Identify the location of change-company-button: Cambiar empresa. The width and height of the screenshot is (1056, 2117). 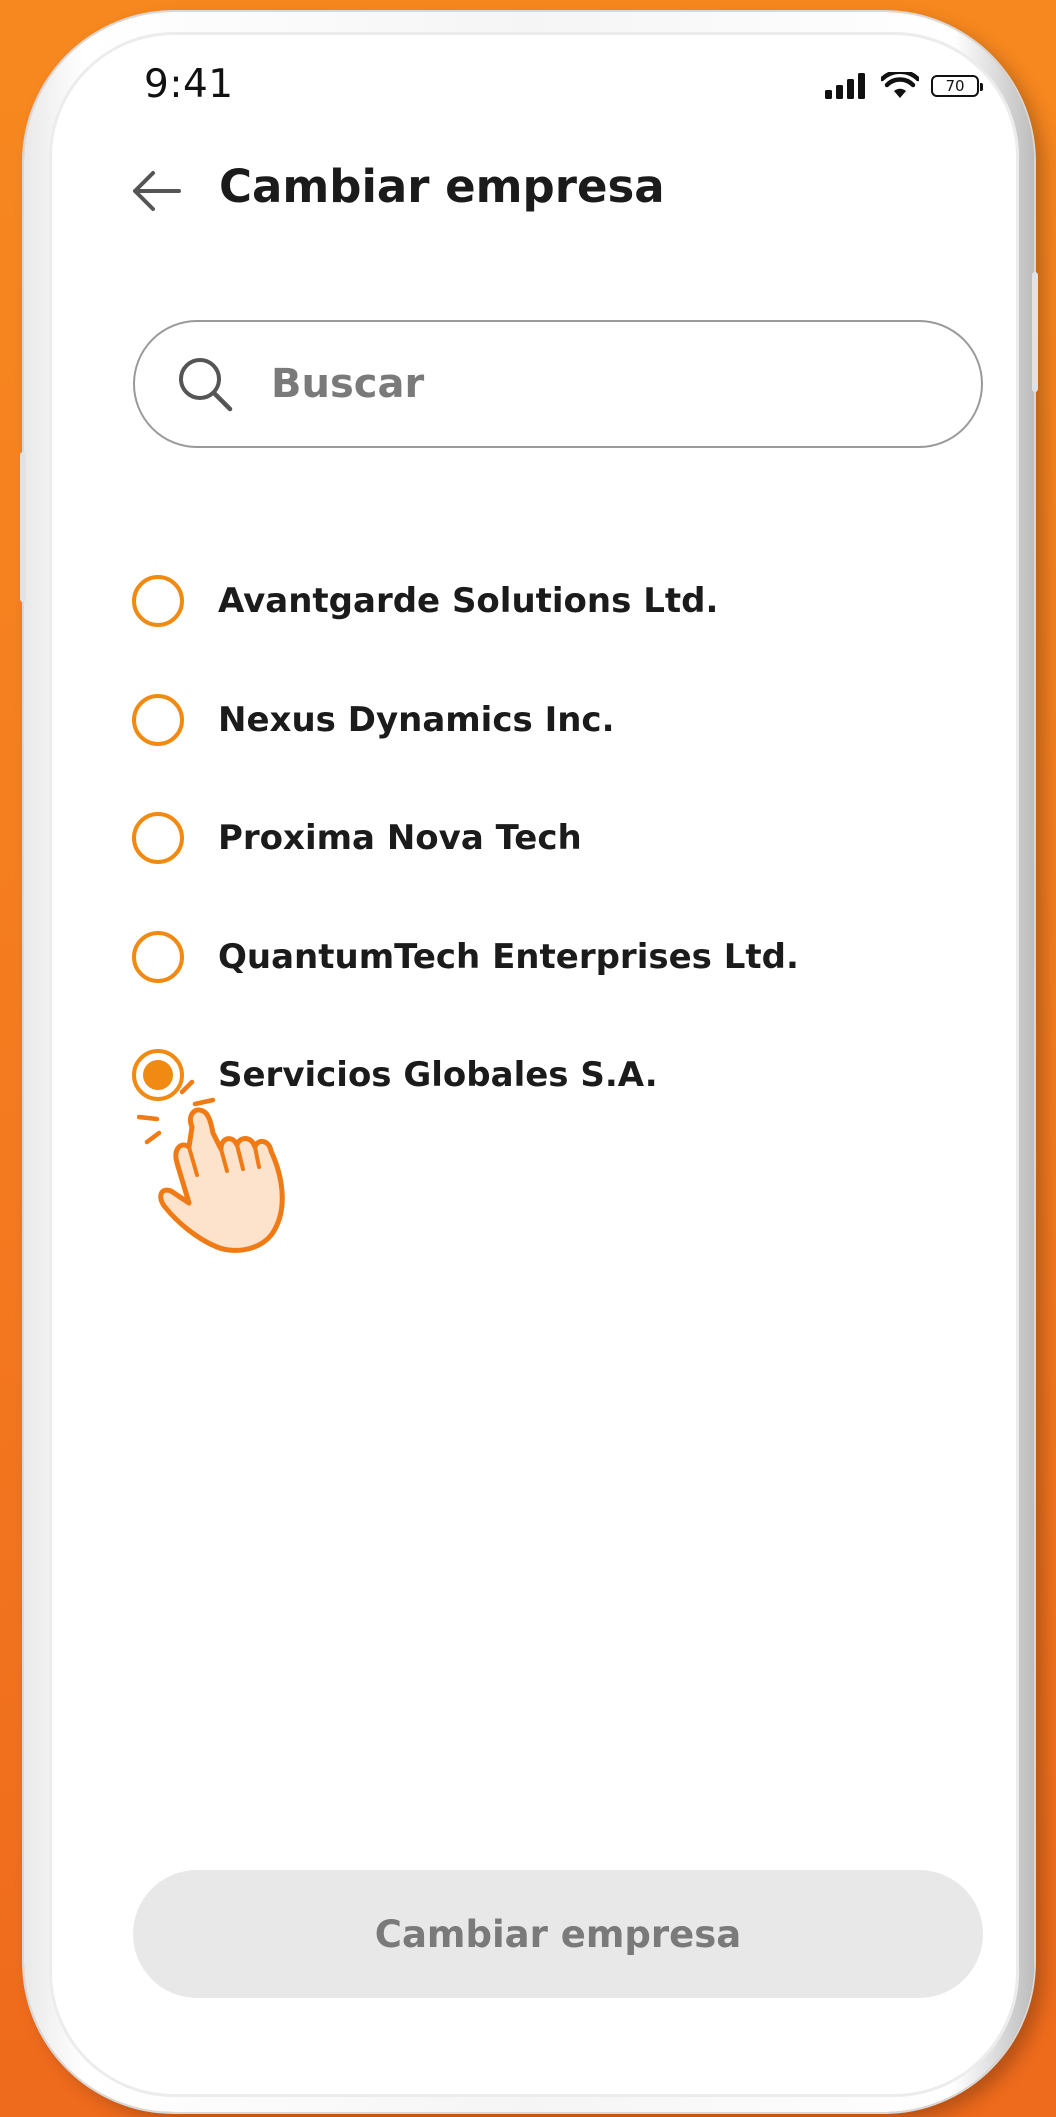
(558, 1934).